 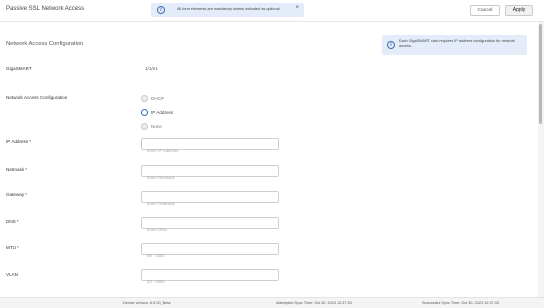 I want to click on netmask-input, so click(x=210, y=177).